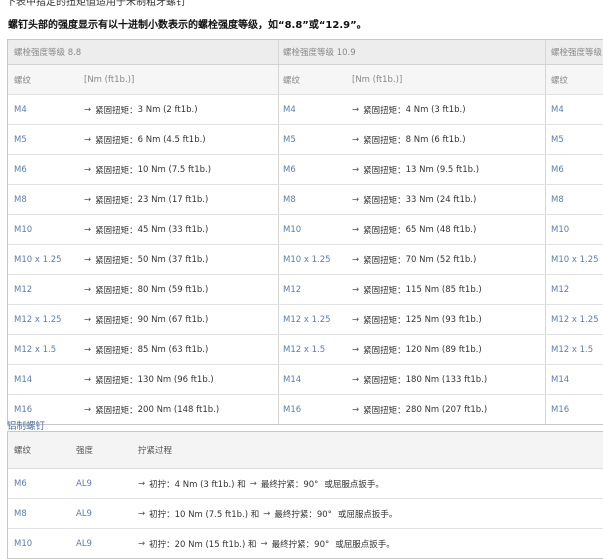  What do you see at coordinates (443, 349) in the screenshot?
I see `torque-value: 120 Nm (89 ft1b.)` at bounding box center [443, 349].